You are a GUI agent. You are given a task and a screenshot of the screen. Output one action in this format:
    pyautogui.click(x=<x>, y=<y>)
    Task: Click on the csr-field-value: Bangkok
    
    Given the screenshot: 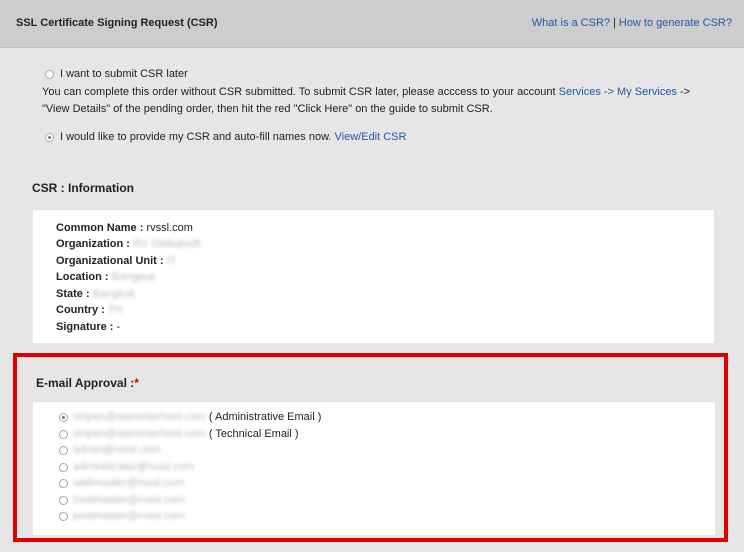 What is the action you would take?
    pyautogui.click(x=114, y=294)
    